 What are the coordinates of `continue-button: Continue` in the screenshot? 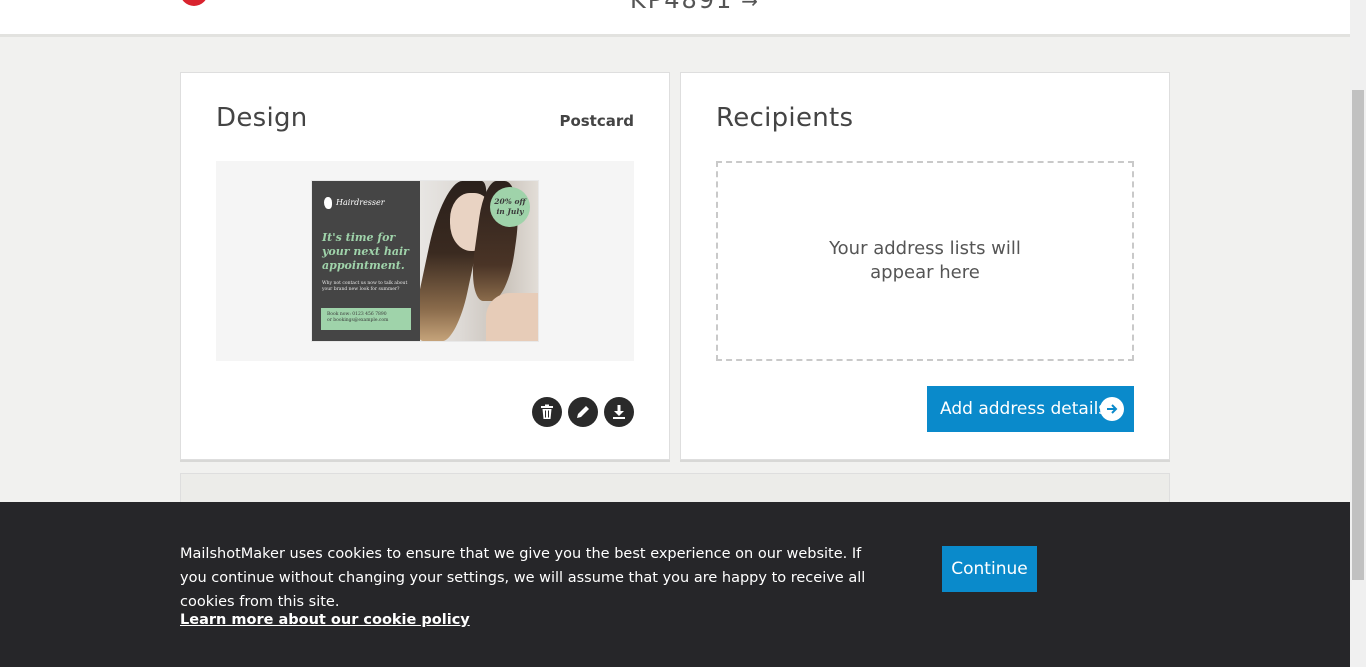 It's located at (989, 569).